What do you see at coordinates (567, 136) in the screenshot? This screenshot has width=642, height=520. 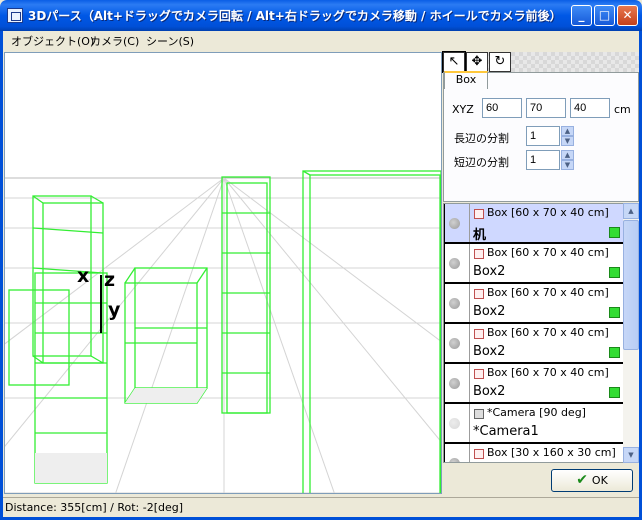 I see `long-division-stepper: ▲ ▼` at bounding box center [567, 136].